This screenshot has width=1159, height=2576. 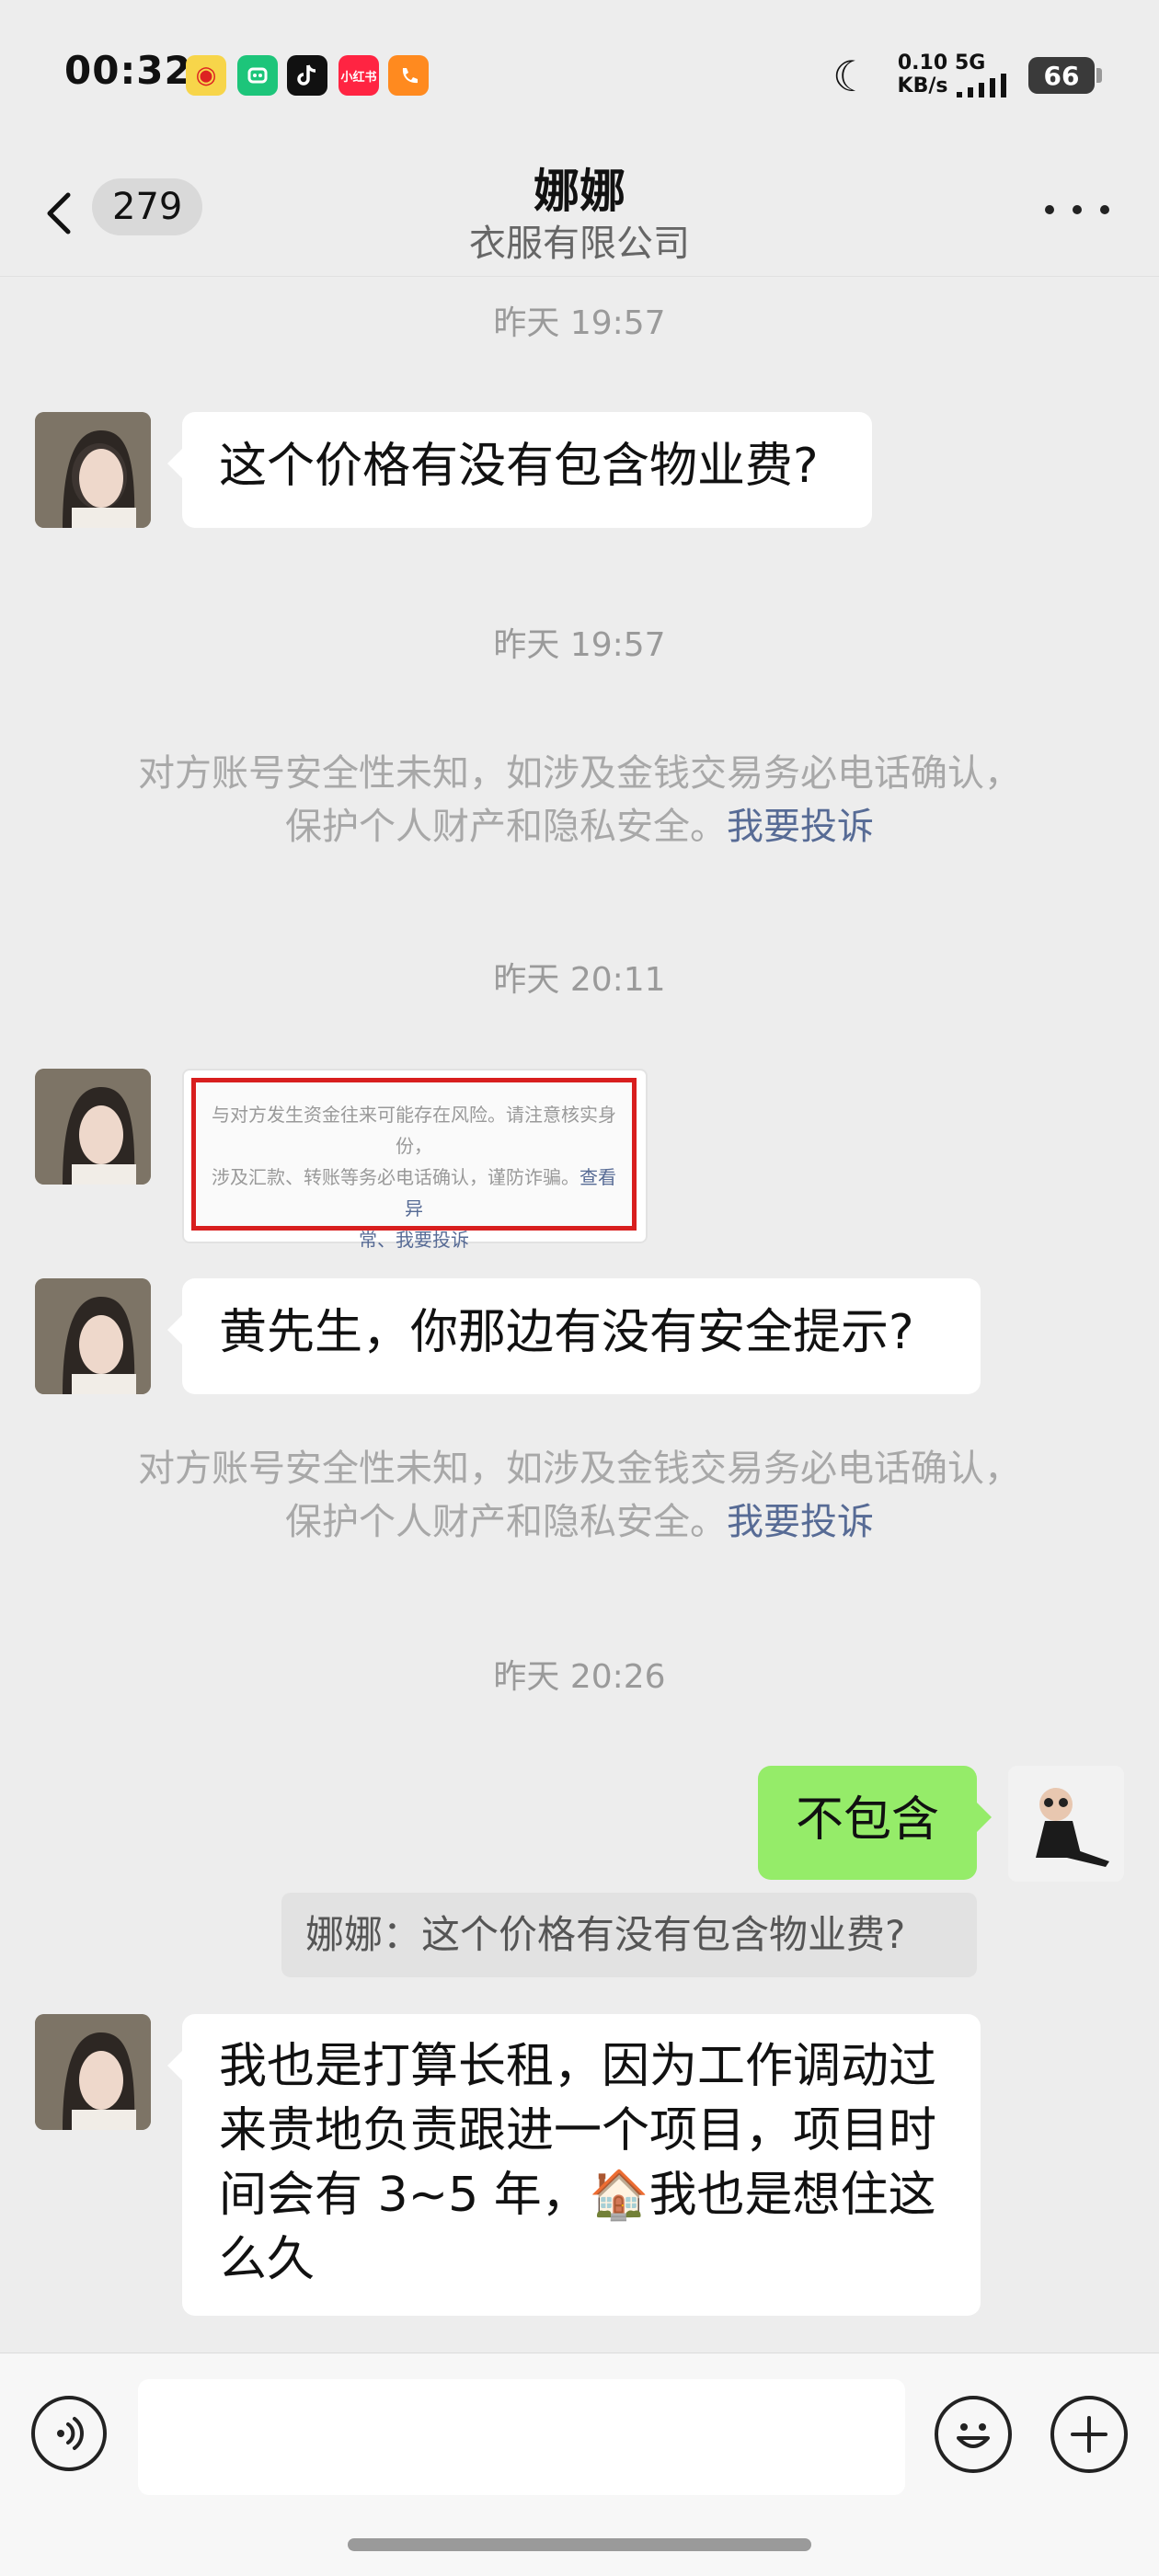 I want to click on phone-app-icon, so click(x=408, y=76).